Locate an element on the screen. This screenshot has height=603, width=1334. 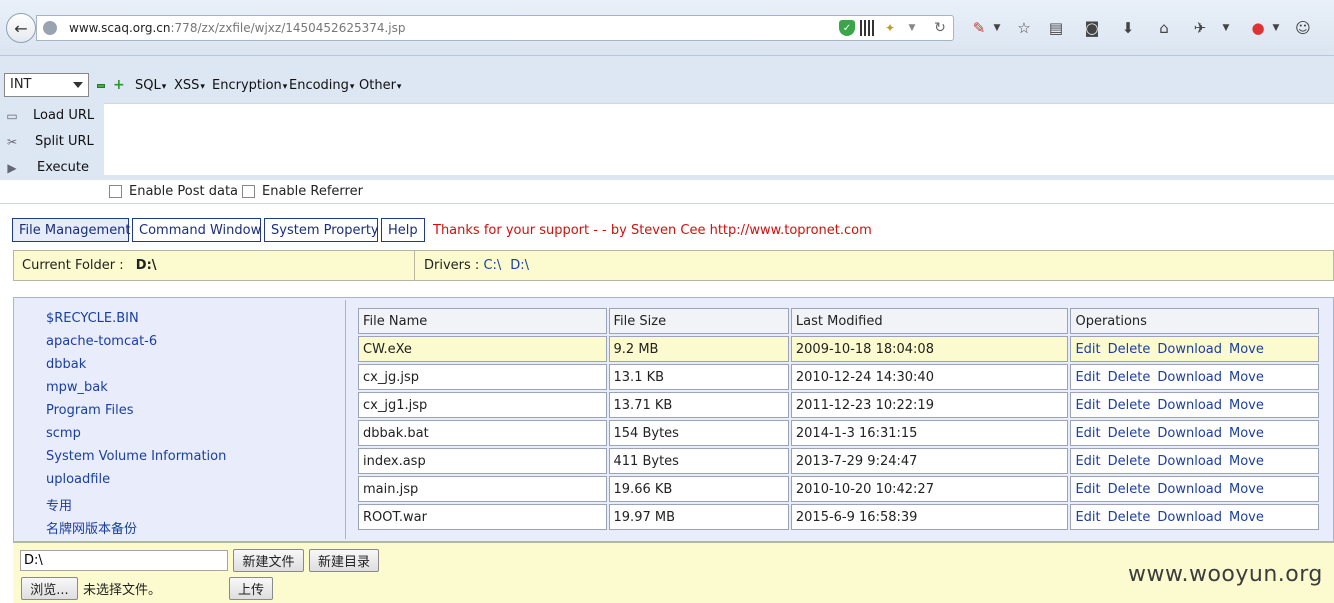
execute-button: ▶ Execute is located at coordinates (50, 168).